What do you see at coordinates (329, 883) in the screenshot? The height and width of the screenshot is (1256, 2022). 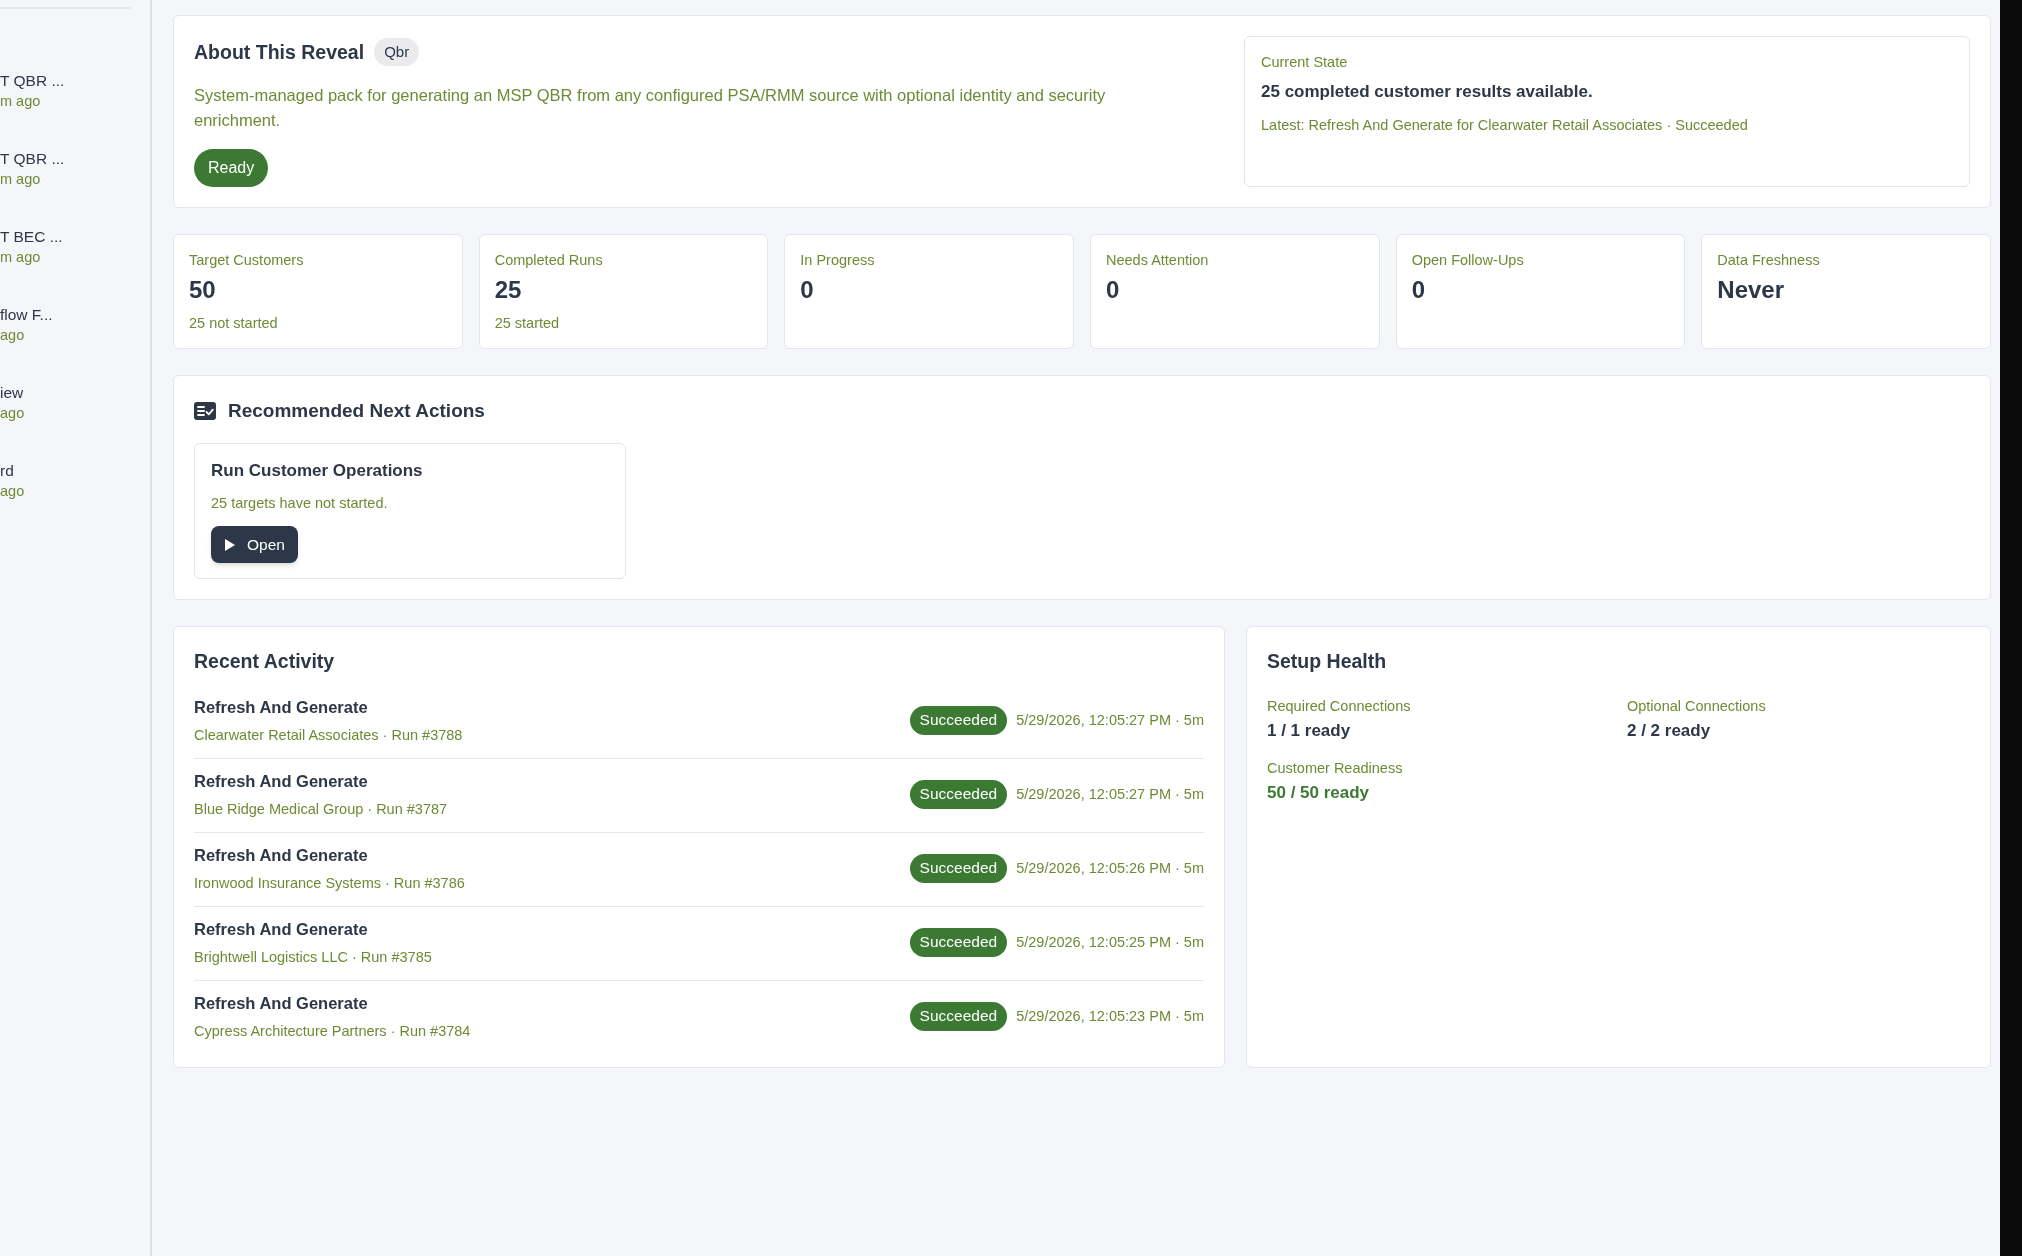 I see `activity-subtitle: Ironwood Insurance Systems · Run #3786` at bounding box center [329, 883].